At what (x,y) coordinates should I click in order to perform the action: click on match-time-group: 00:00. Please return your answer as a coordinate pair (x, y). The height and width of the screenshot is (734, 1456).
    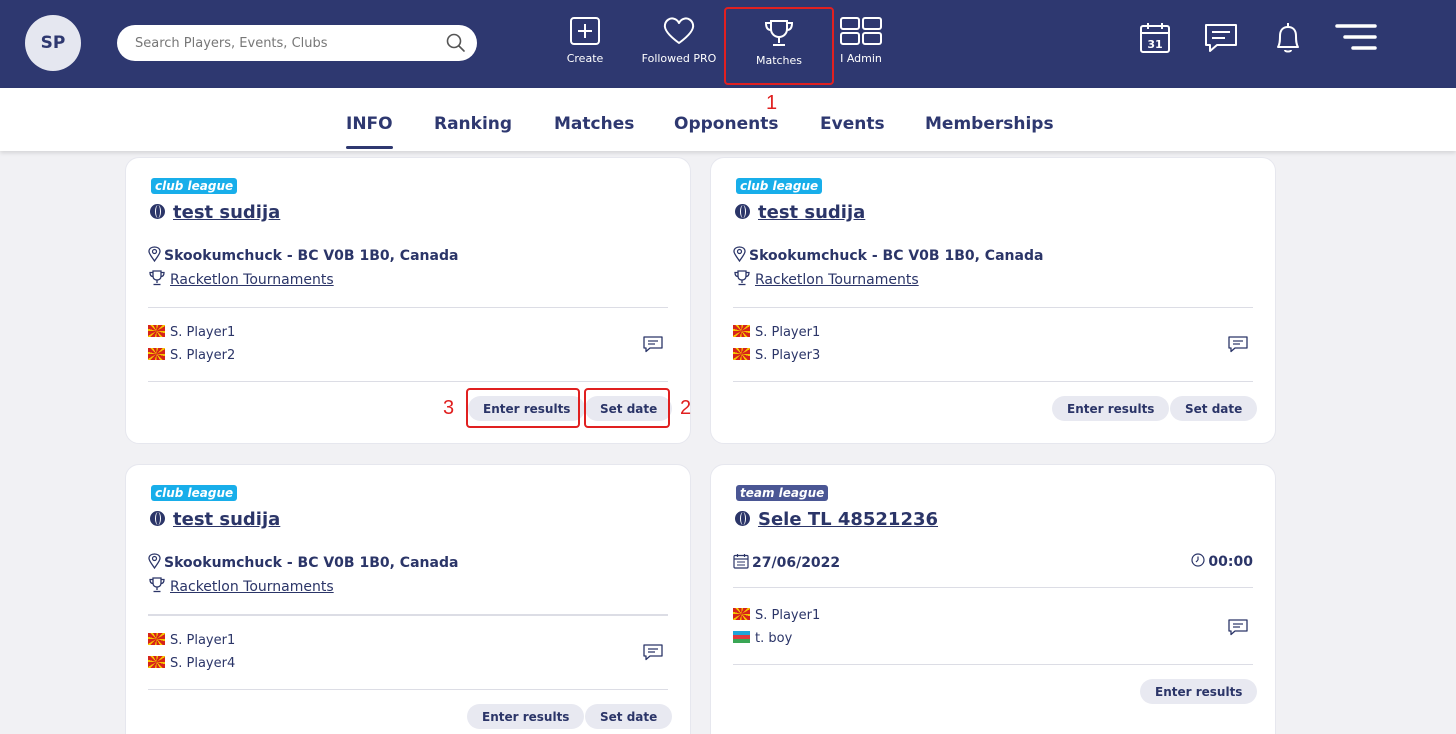
    Looking at the image, I should click on (1222, 561).